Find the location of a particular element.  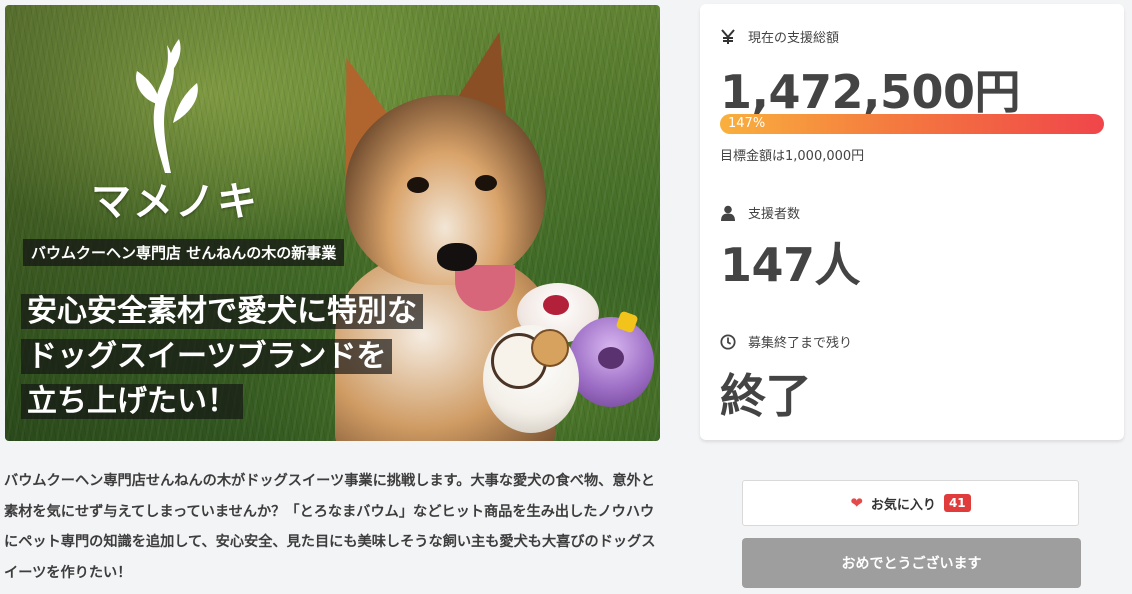

remaining-label-row: 募集終了まで残り is located at coordinates (786, 341).